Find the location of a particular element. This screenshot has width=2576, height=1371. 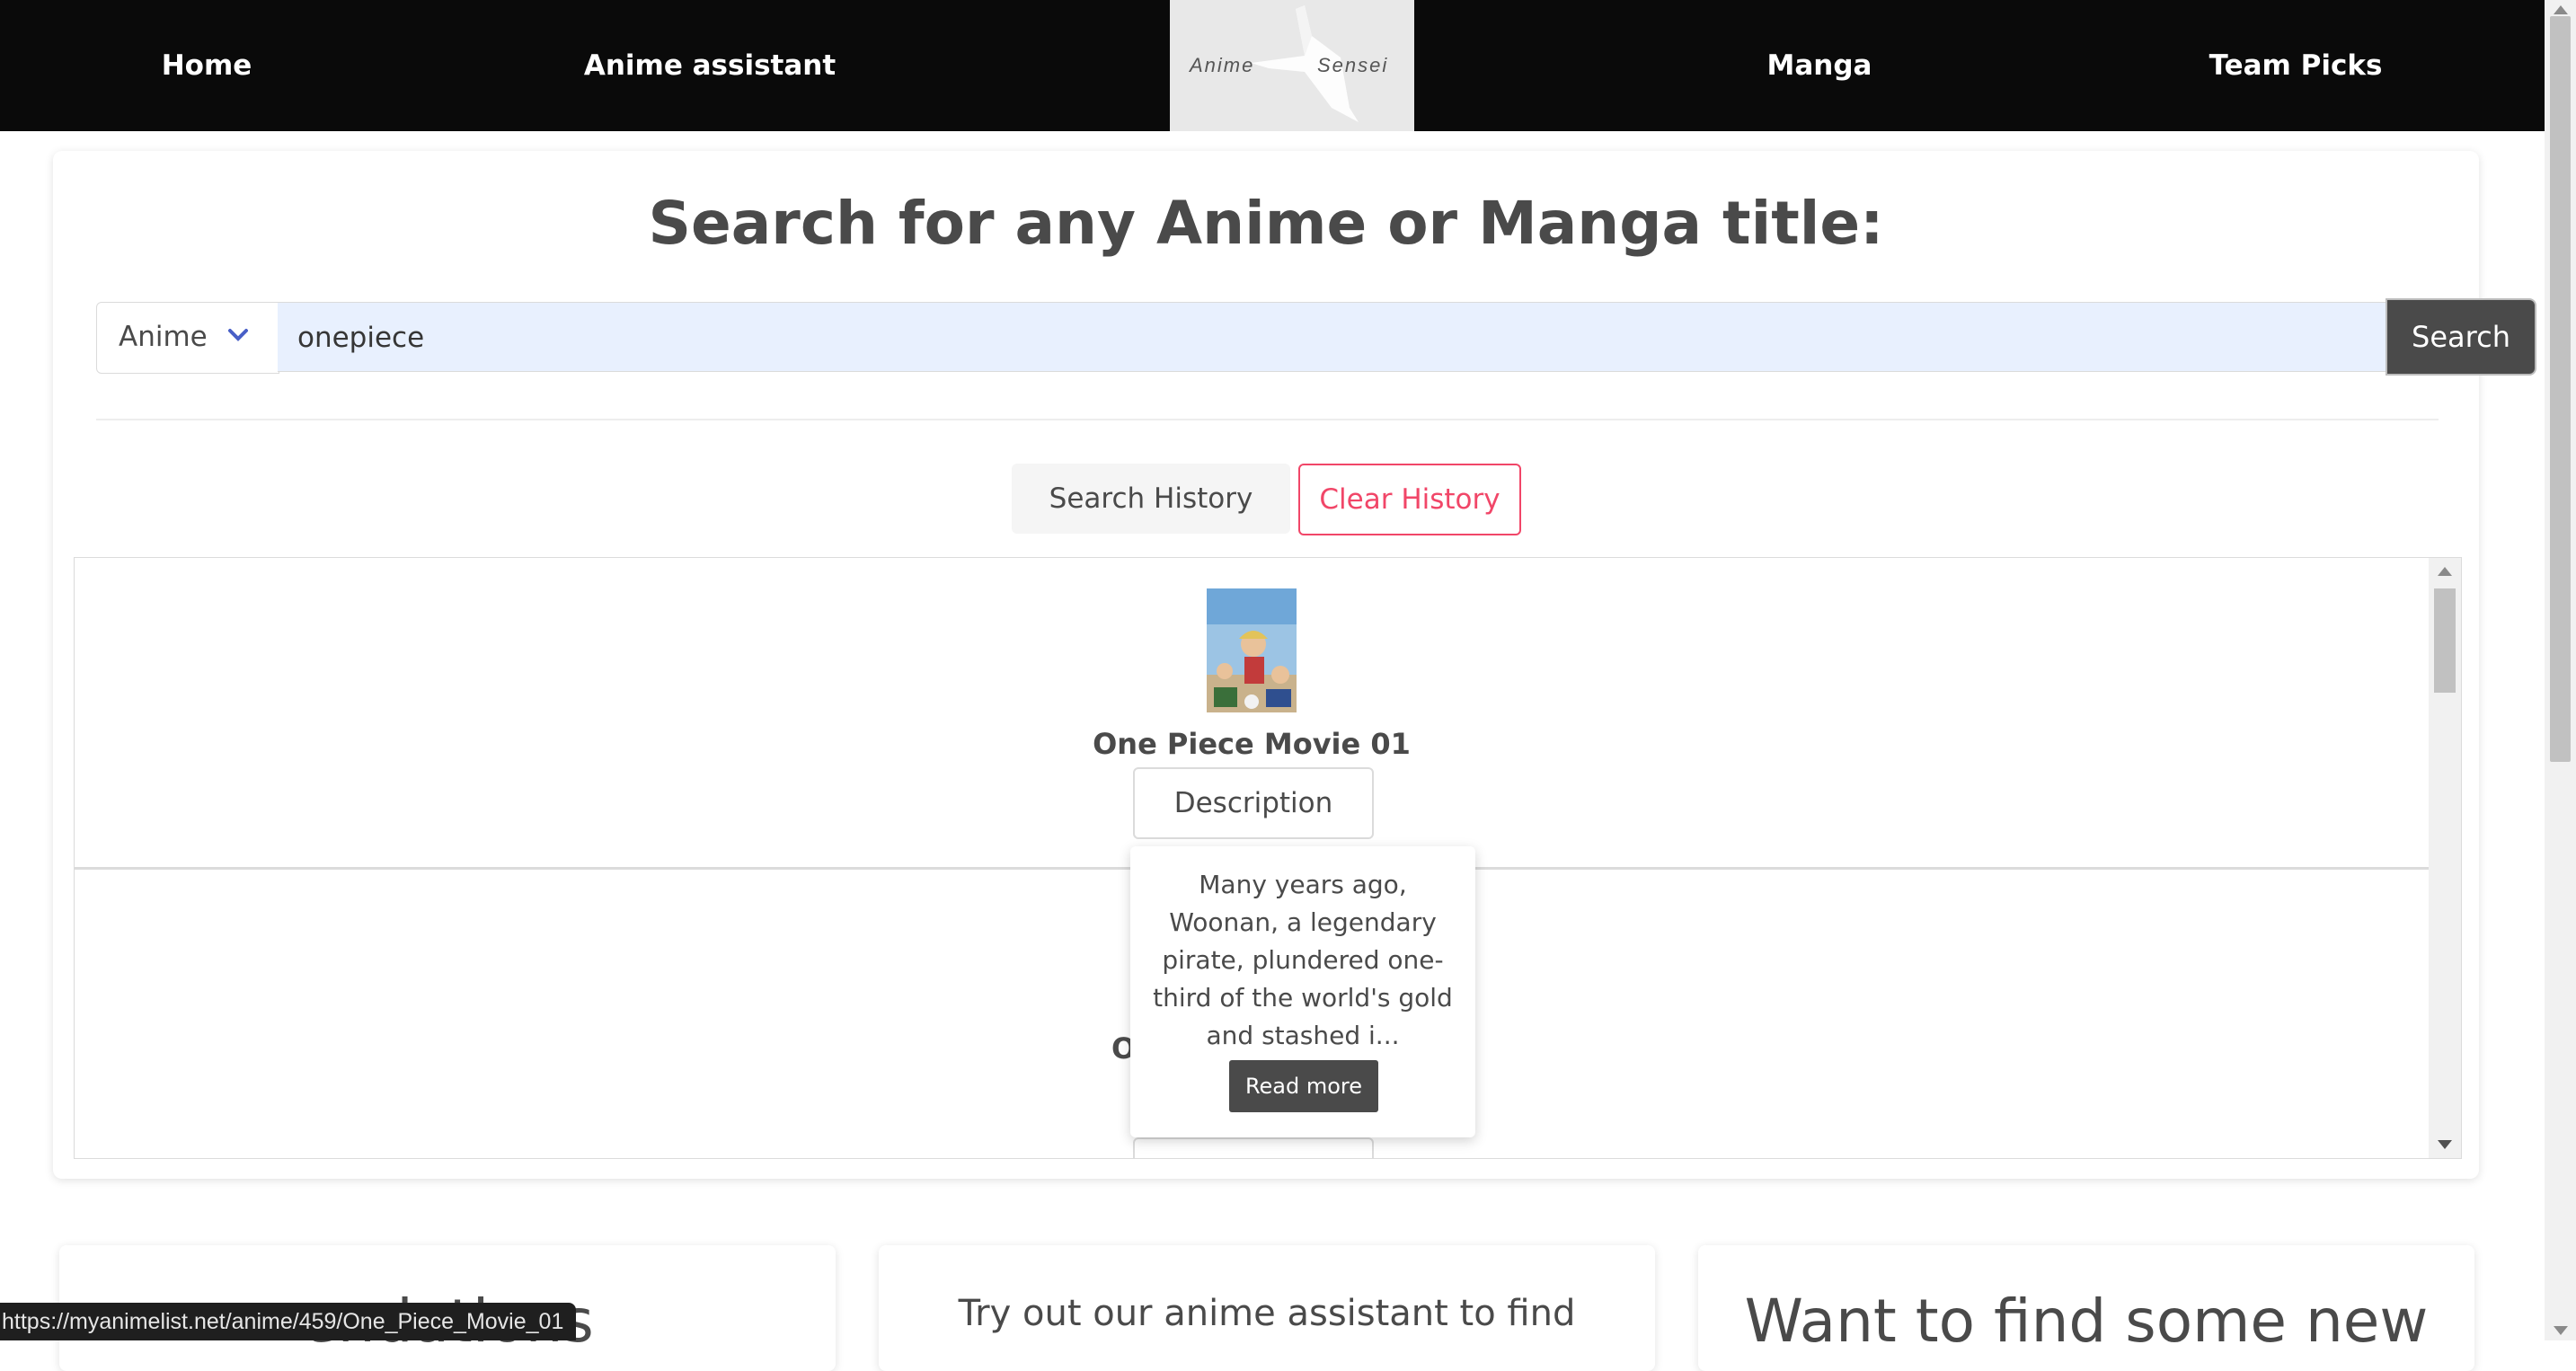

page-scrollbar-thumb is located at coordinates (2560, 389).